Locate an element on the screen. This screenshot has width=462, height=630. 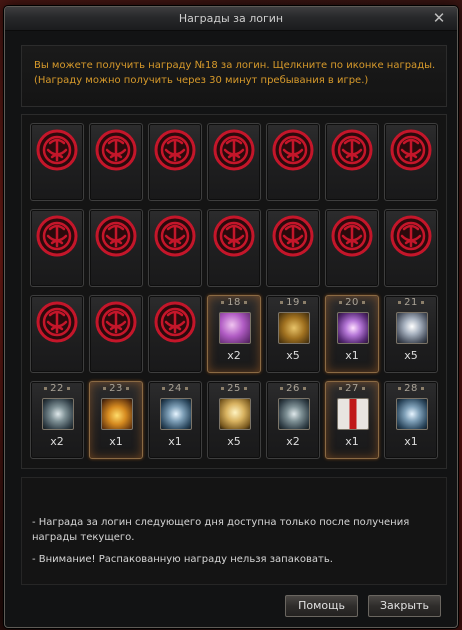
reward-day-number: 28 is located at coordinates (411, 388).